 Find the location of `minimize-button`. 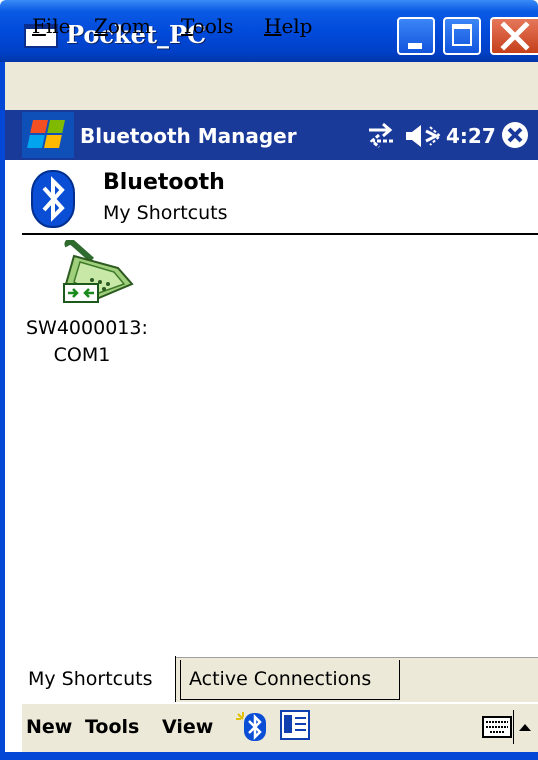

minimize-button is located at coordinates (416, 36).